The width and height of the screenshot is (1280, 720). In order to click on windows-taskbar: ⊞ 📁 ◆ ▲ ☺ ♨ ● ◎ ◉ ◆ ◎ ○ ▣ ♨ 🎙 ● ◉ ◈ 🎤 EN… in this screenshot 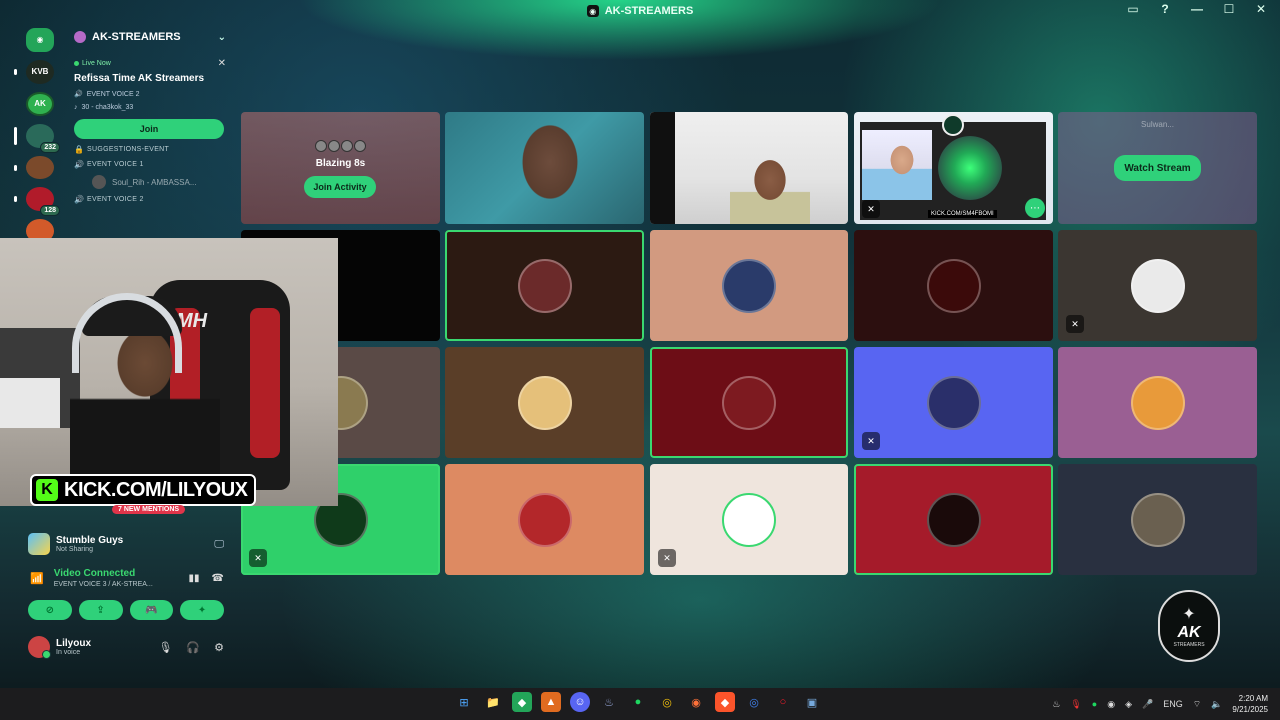, I will do `click(640, 704)`.